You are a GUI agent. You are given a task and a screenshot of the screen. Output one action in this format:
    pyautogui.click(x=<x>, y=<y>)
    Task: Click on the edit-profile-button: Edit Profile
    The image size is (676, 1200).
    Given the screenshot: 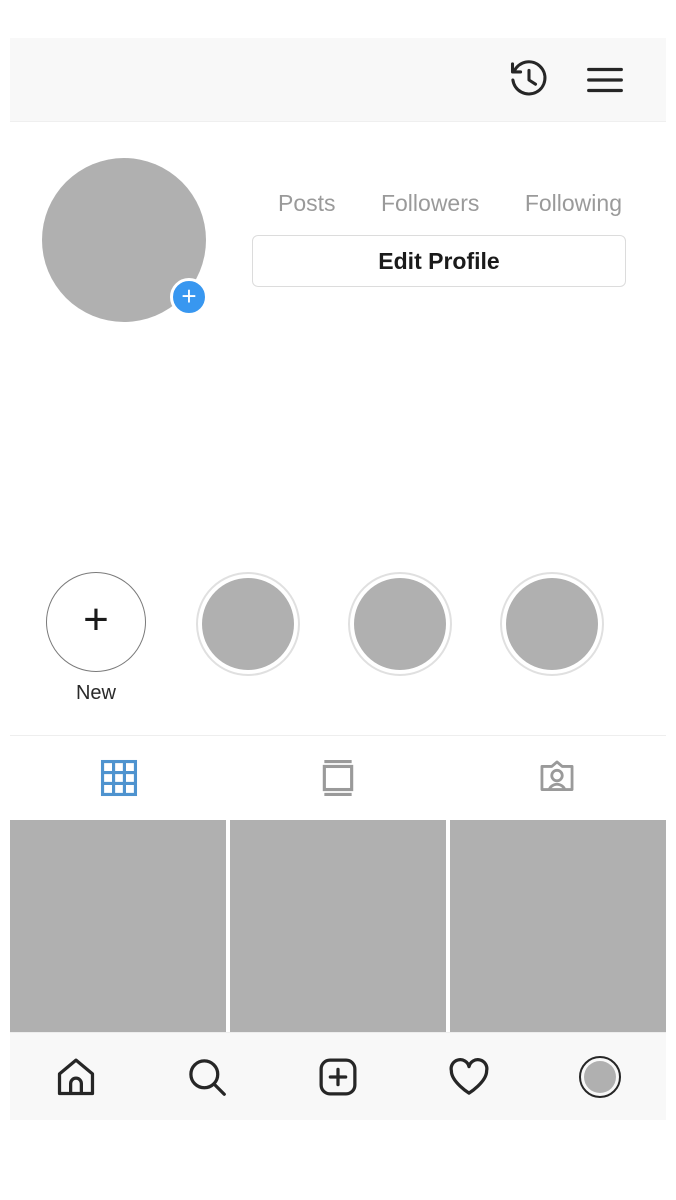 What is the action you would take?
    pyautogui.click(x=439, y=261)
    